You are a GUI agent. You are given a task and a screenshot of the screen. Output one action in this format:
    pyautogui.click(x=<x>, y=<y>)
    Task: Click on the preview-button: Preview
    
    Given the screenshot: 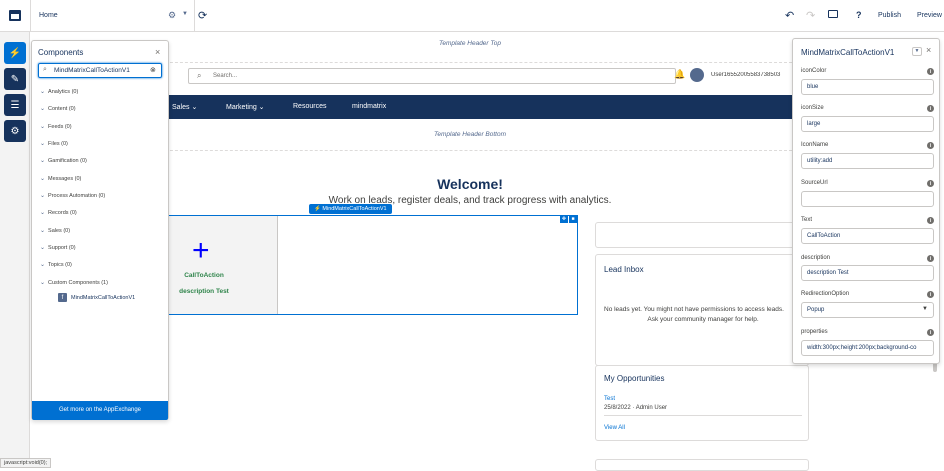 What is the action you would take?
    pyautogui.click(x=929, y=15)
    